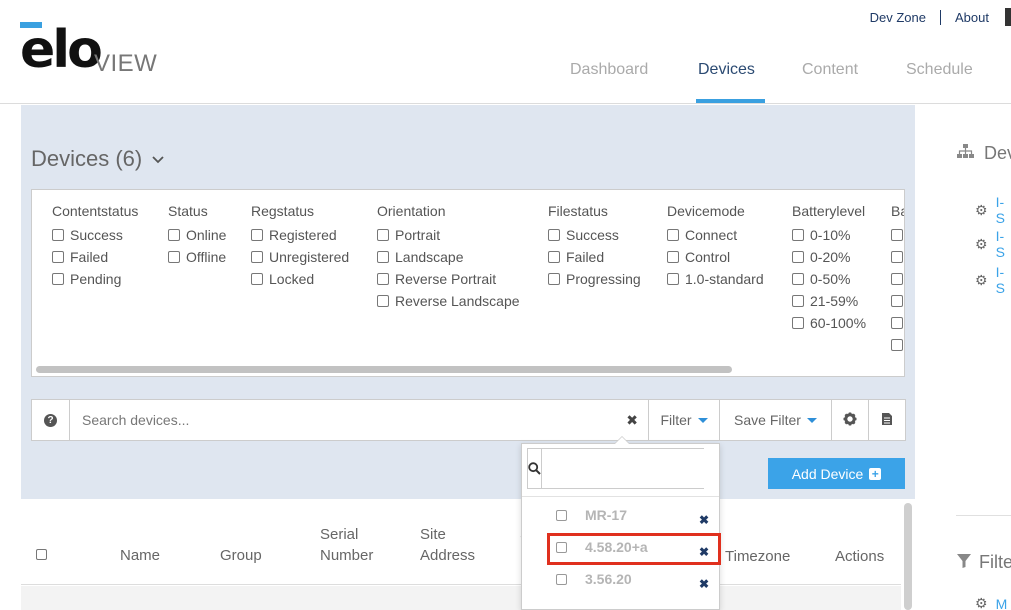 The image size is (1011, 610). What do you see at coordinates (384, 369) in the screenshot?
I see `horizontal-scrollbar` at bounding box center [384, 369].